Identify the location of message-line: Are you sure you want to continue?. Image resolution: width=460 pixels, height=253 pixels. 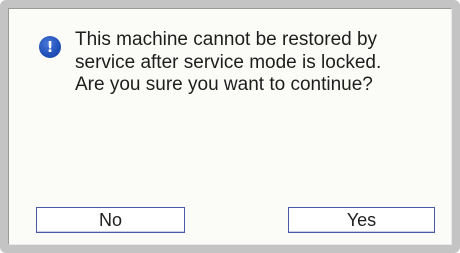
(224, 84).